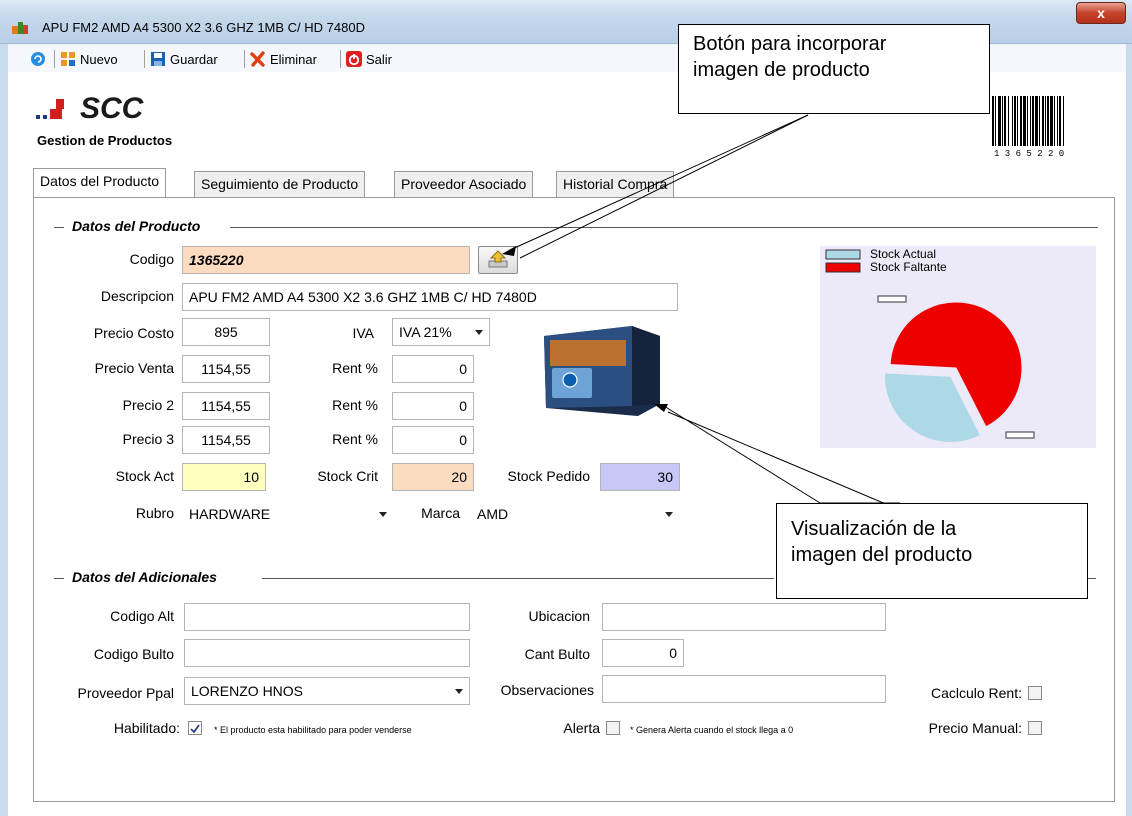 The width and height of the screenshot is (1132, 816). Describe the element at coordinates (874, 529) in the screenshot. I see `callout-line: Visualización de la` at that location.